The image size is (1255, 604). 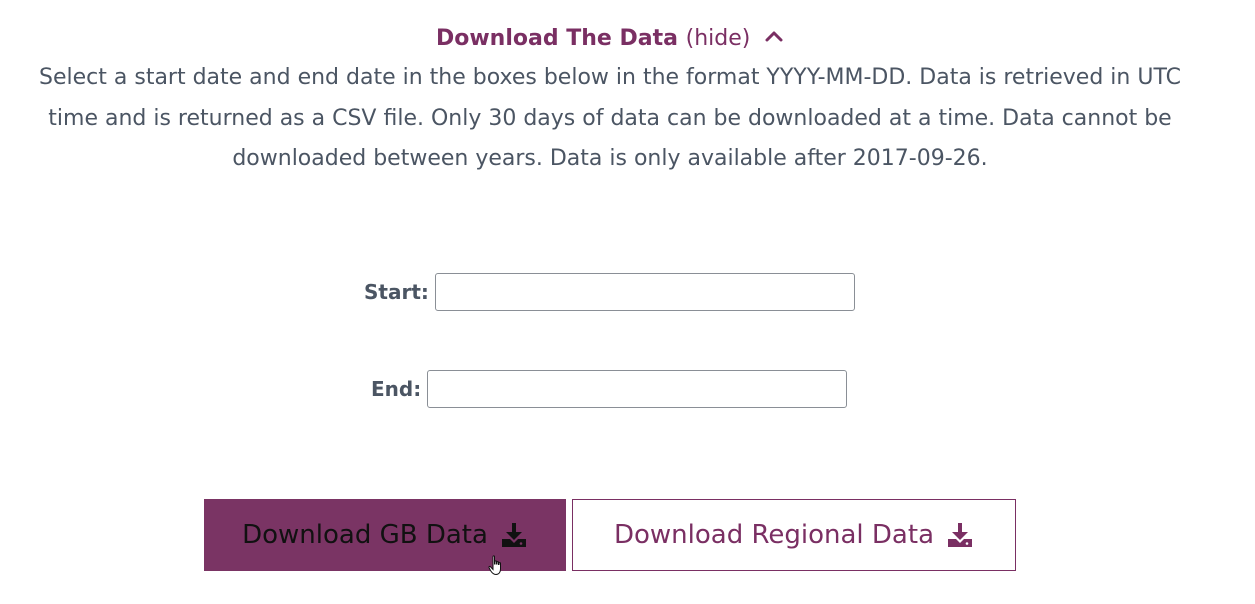 What do you see at coordinates (365, 535) in the screenshot?
I see `download-gb-data-label: Download GB Data` at bounding box center [365, 535].